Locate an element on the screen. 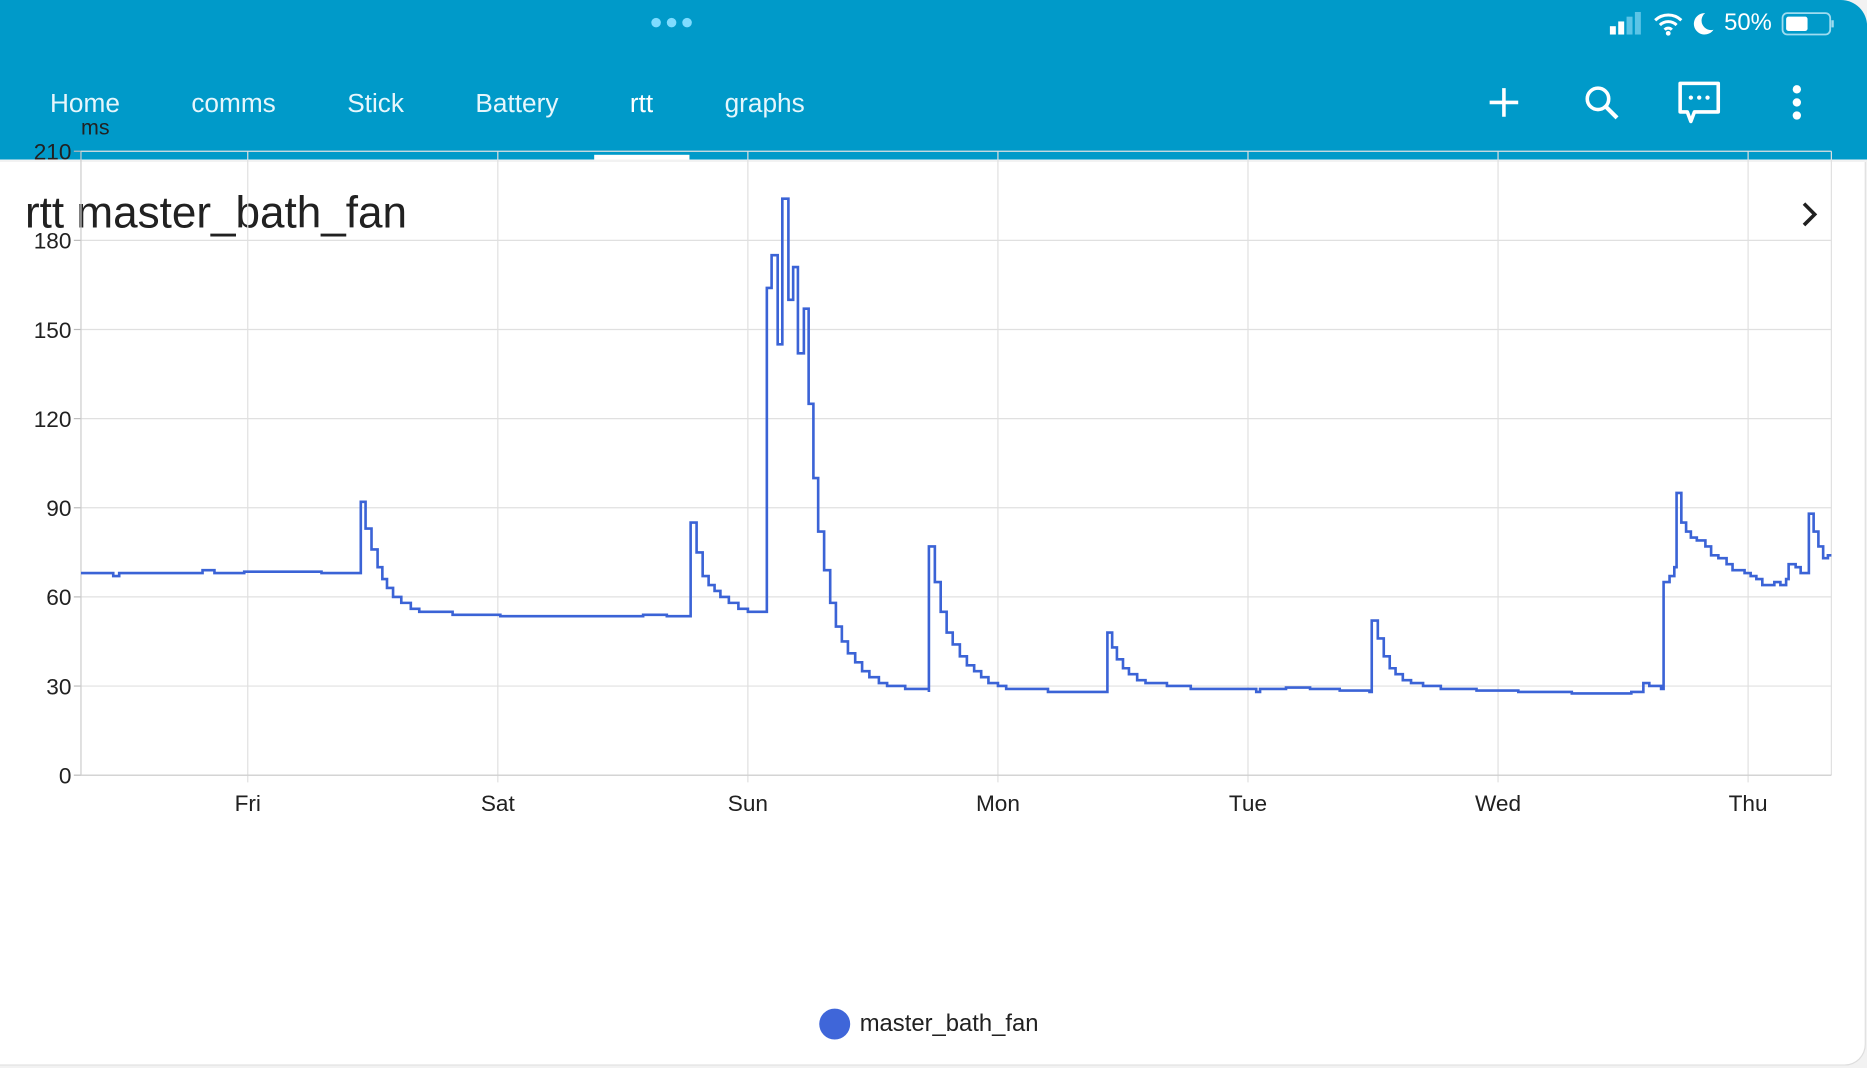  y-tick-label: 180 is located at coordinates (53, 241).